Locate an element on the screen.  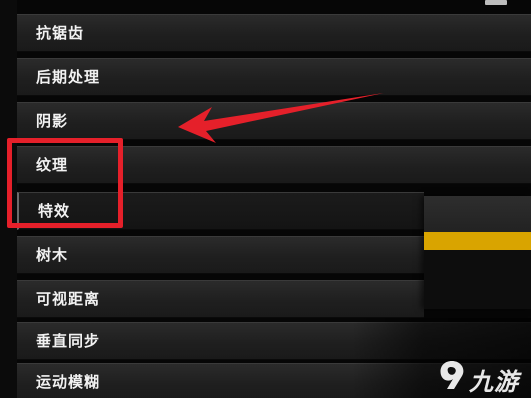
watermark-text: 九游 is located at coordinates (494, 382).